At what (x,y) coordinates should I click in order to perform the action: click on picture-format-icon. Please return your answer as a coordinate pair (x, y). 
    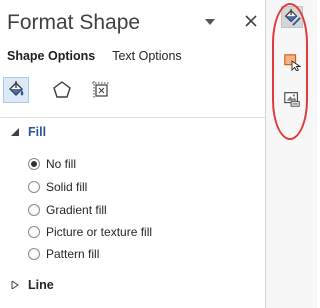
    Looking at the image, I should click on (292, 99).